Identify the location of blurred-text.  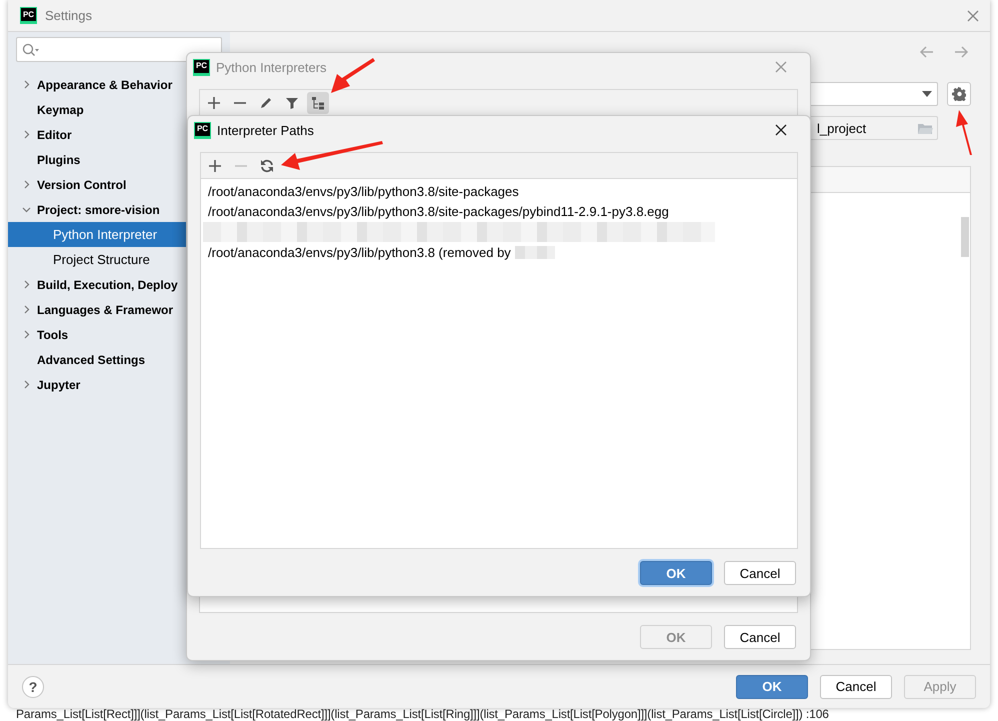
(534, 252).